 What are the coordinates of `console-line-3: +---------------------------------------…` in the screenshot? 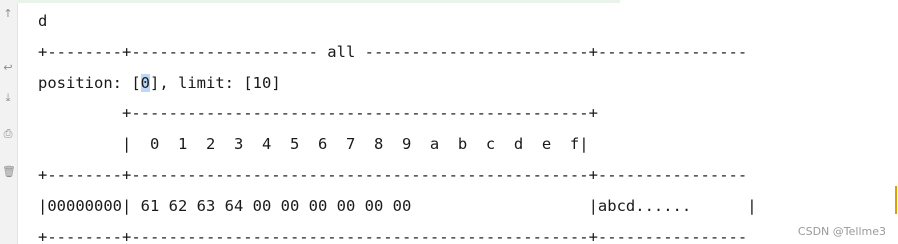 It's located at (318, 113).